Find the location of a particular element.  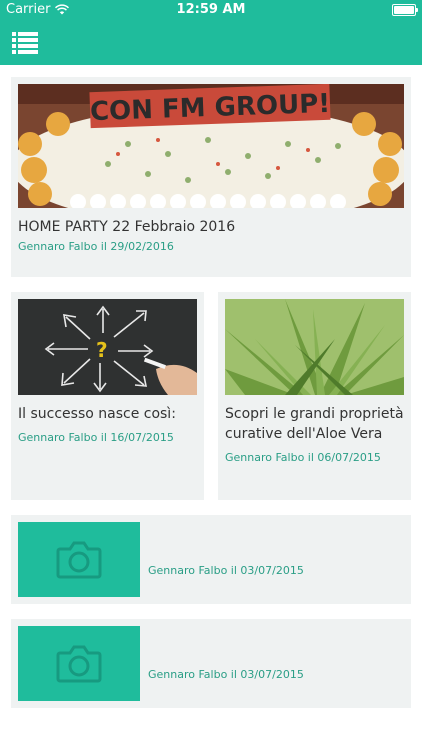

post-card-placeholder-1: Gennaro Falbo il 03/07/2015 is located at coordinates (211, 559).